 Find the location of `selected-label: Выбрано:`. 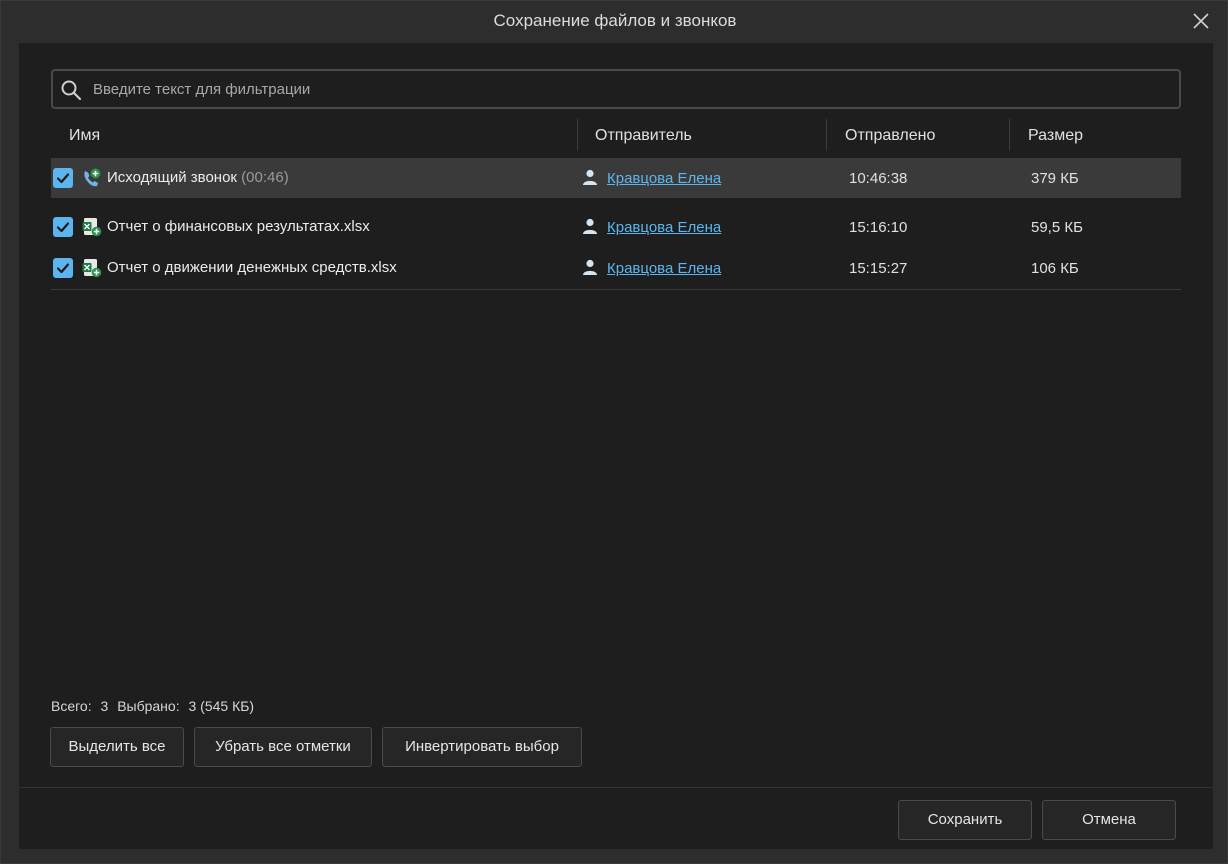

selected-label: Выбрано: is located at coordinates (148, 706).